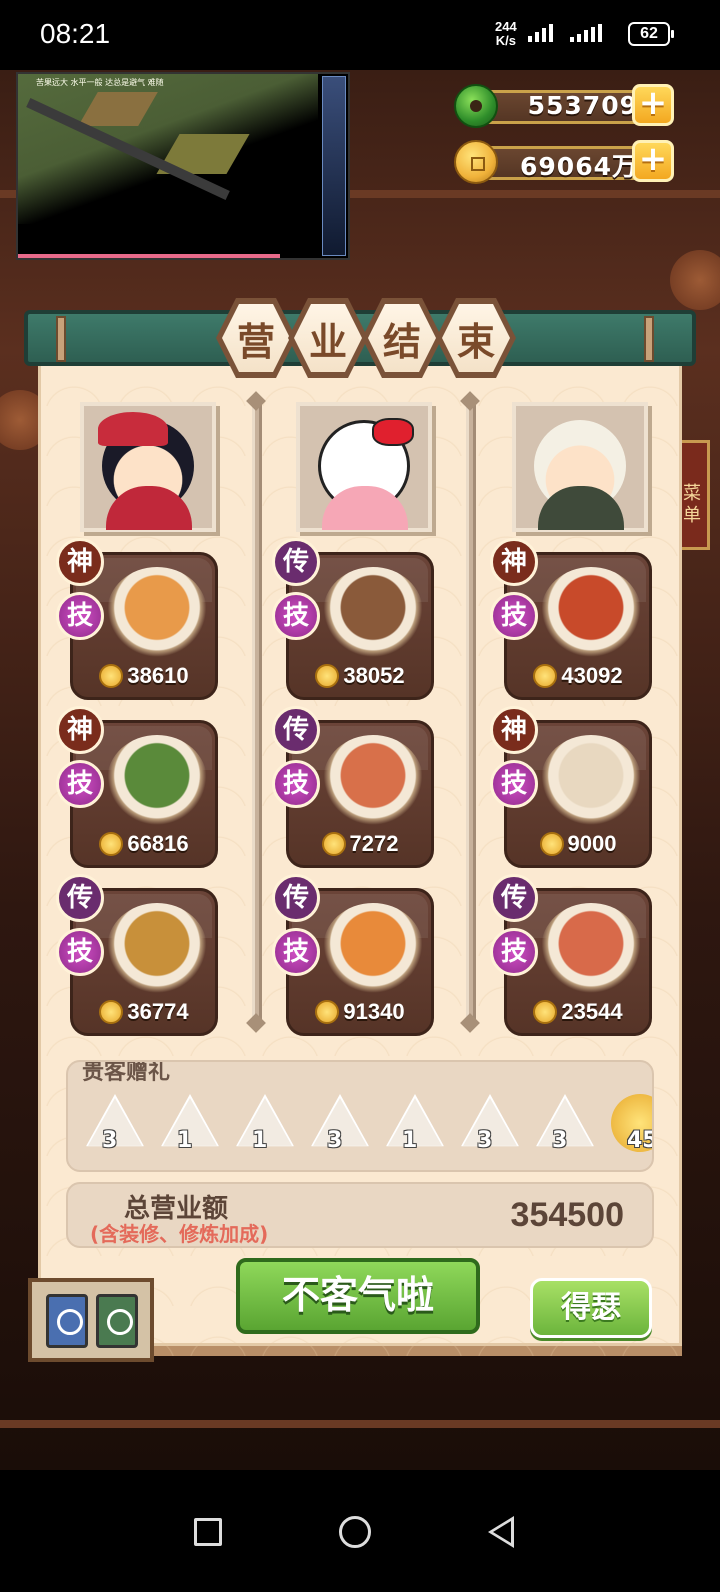 This screenshot has height=1592, width=720. Describe the element at coordinates (651, 34) in the screenshot. I see `battery-icon: 62` at that location.